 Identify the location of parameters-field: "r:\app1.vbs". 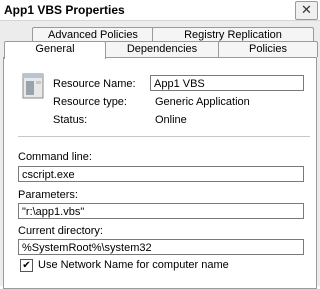
(161, 211).